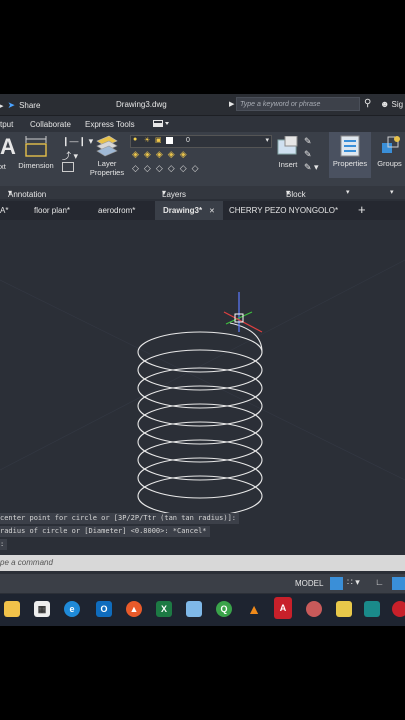 This screenshot has height=720, width=405. I want to click on app-icon, so click(194, 609).